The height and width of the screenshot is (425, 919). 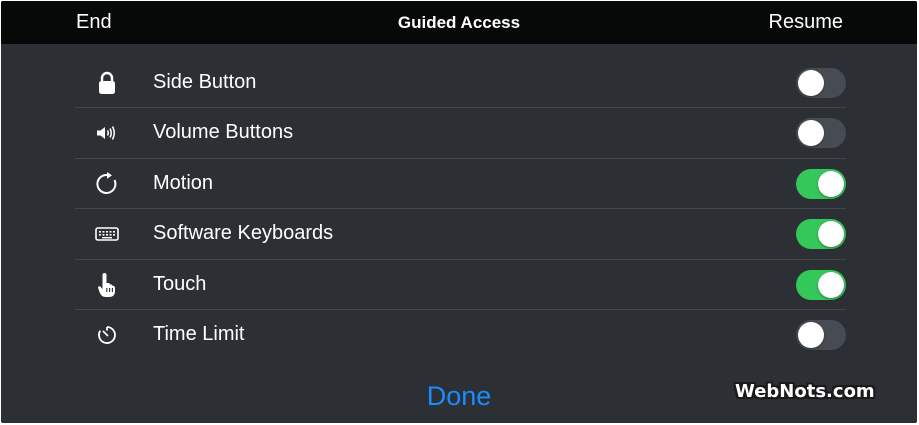 What do you see at coordinates (806, 22) in the screenshot?
I see `resume-button: Resume` at bounding box center [806, 22].